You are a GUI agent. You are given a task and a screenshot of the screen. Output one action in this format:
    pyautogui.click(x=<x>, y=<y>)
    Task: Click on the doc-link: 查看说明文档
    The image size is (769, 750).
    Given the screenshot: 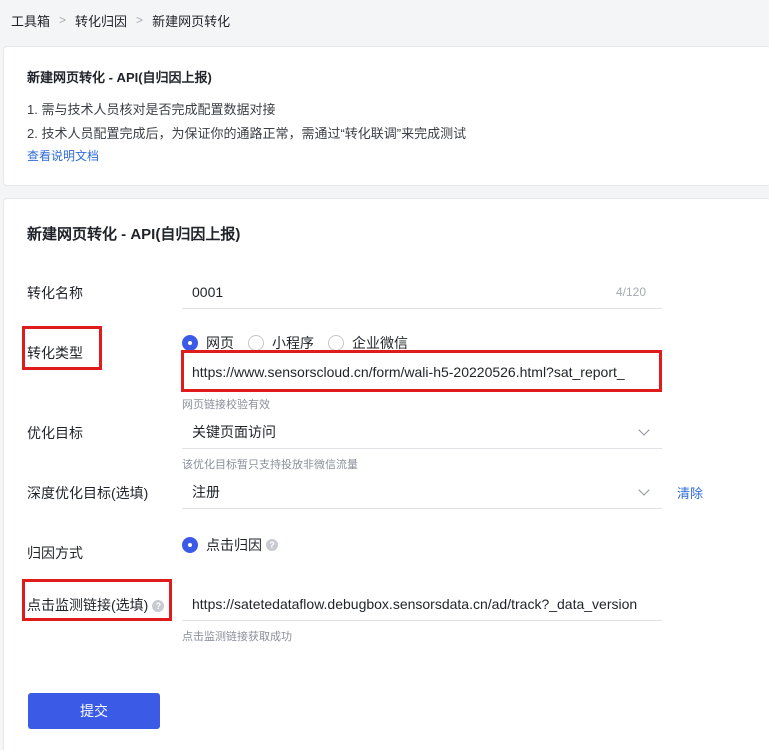 What is the action you would take?
    pyautogui.click(x=63, y=155)
    